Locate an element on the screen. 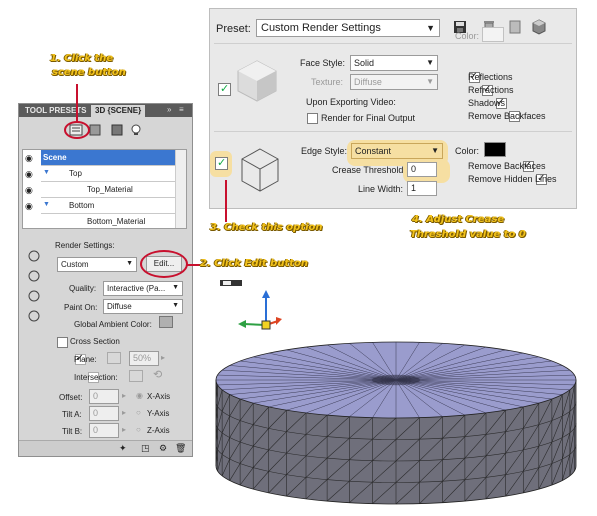 The height and width of the screenshot is (516, 597). radio-y-axis: ○ is located at coordinates (138, 412).